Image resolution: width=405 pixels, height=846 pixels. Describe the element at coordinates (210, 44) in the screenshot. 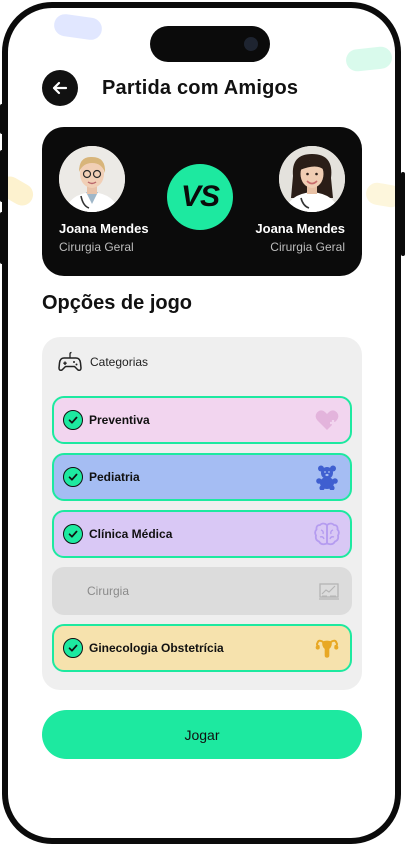

I see `dynamic-island` at that location.